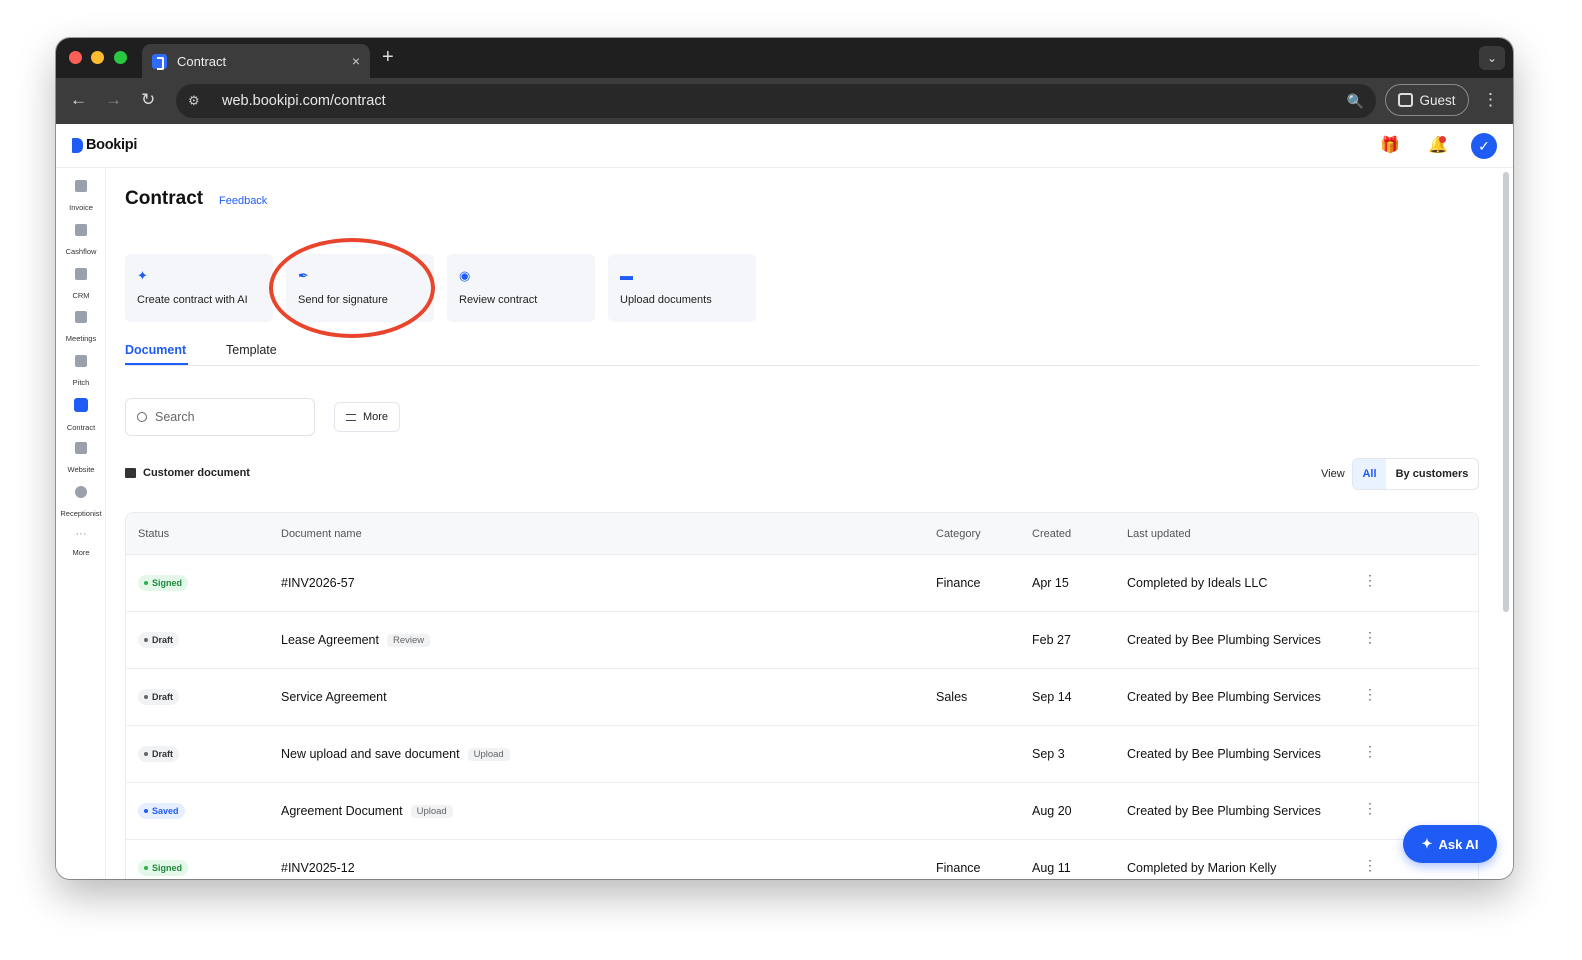 Image resolution: width=1582 pixels, height=960 pixels. What do you see at coordinates (370, 754) in the screenshot?
I see `document-name: New upload and save document` at bounding box center [370, 754].